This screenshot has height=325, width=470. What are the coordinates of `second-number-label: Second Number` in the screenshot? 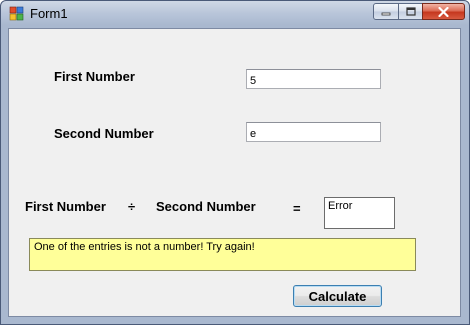 It's located at (104, 133).